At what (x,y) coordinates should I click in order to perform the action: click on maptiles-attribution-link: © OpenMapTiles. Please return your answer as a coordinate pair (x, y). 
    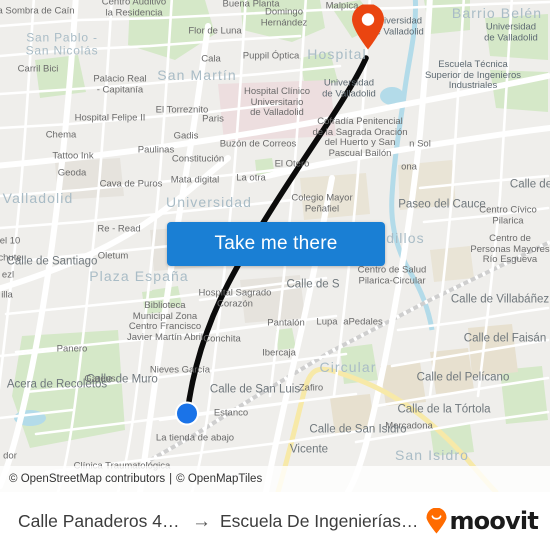
    Looking at the image, I should click on (219, 479).